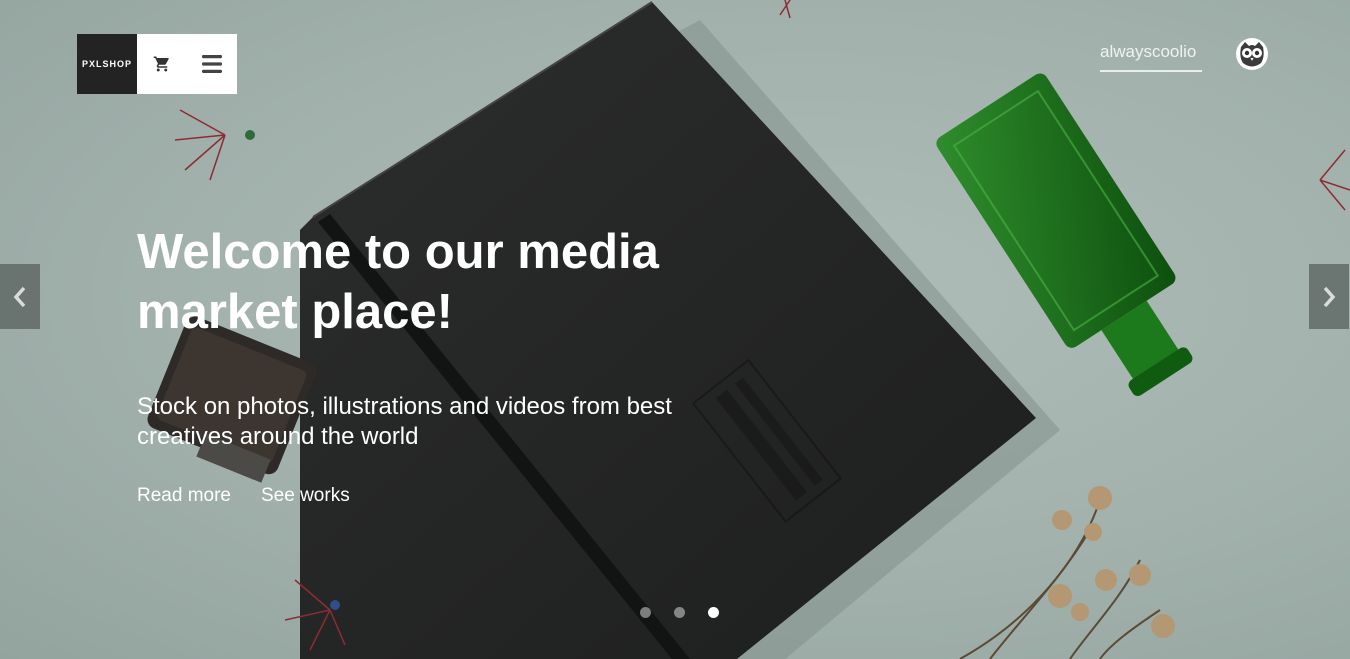 Image resolution: width=1350 pixels, height=659 pixels. I want to click on menu-icon, so click(212, 64).